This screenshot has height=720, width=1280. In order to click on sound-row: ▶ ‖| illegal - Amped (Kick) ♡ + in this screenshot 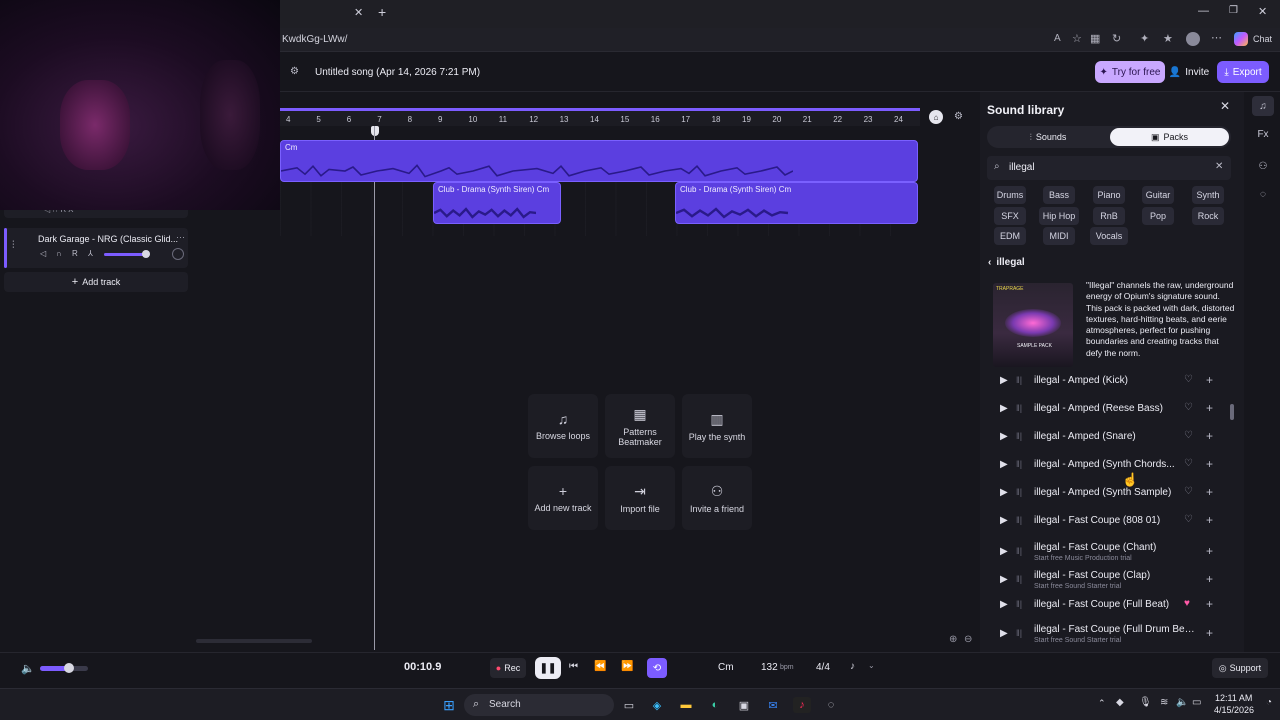, I will do `click(1107, 383)`.